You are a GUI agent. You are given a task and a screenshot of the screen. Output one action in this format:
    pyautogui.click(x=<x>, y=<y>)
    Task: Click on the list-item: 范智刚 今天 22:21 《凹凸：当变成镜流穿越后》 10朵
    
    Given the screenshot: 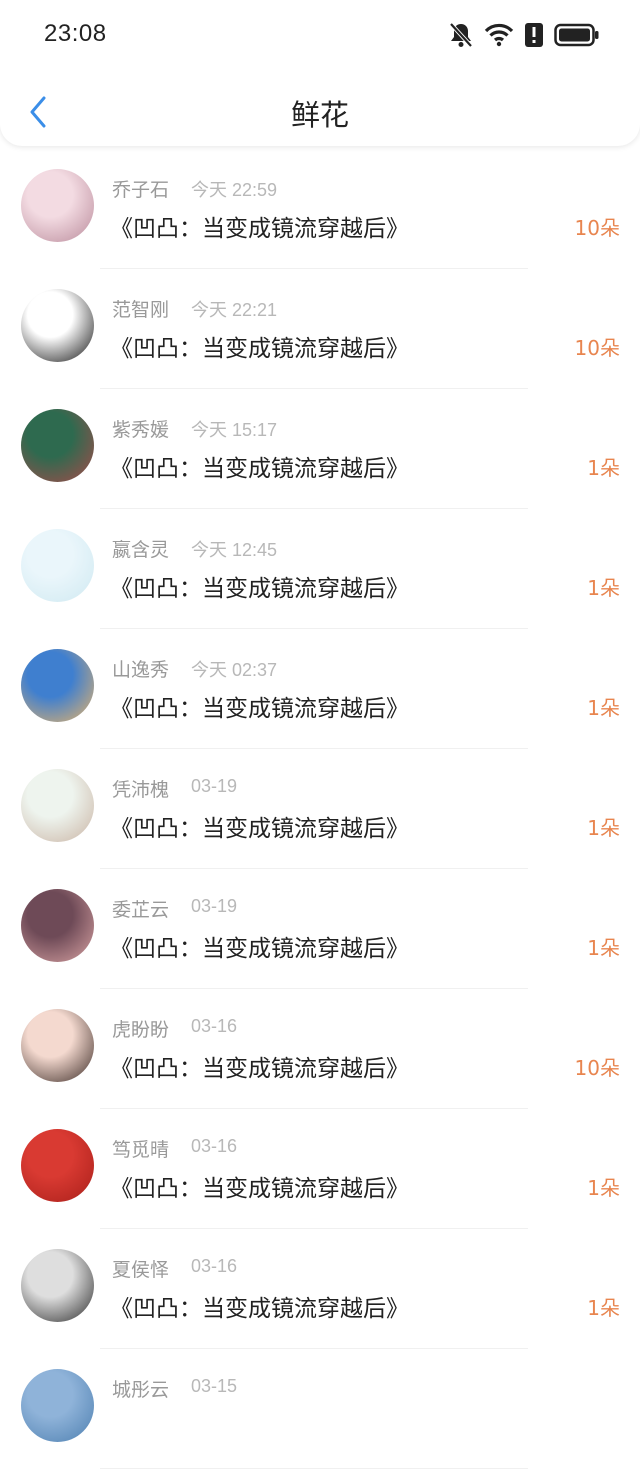 What is the action you would take?
    pyautogui.click(x=320, y=329)
    